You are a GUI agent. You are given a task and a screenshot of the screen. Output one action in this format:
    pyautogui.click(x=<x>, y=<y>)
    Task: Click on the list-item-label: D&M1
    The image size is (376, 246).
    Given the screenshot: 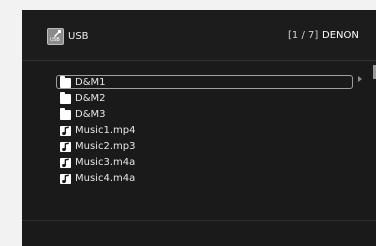 What is the action you would take?
    pyautogui.click(x=90, y=82)
    